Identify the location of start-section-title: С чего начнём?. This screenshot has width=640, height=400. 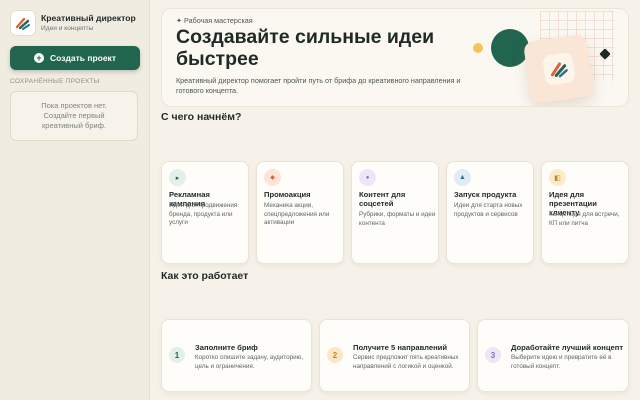
(201, 117).